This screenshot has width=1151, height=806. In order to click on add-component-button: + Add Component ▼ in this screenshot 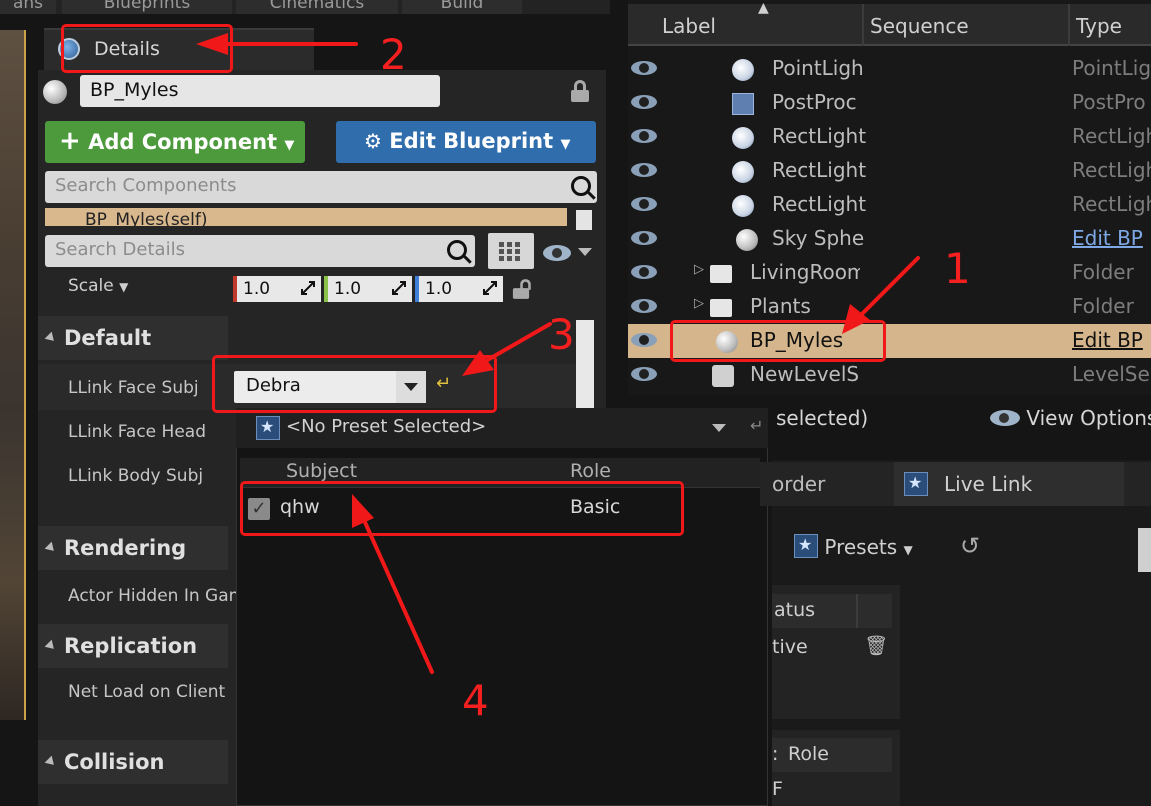, I will do `click(175, 142)`.